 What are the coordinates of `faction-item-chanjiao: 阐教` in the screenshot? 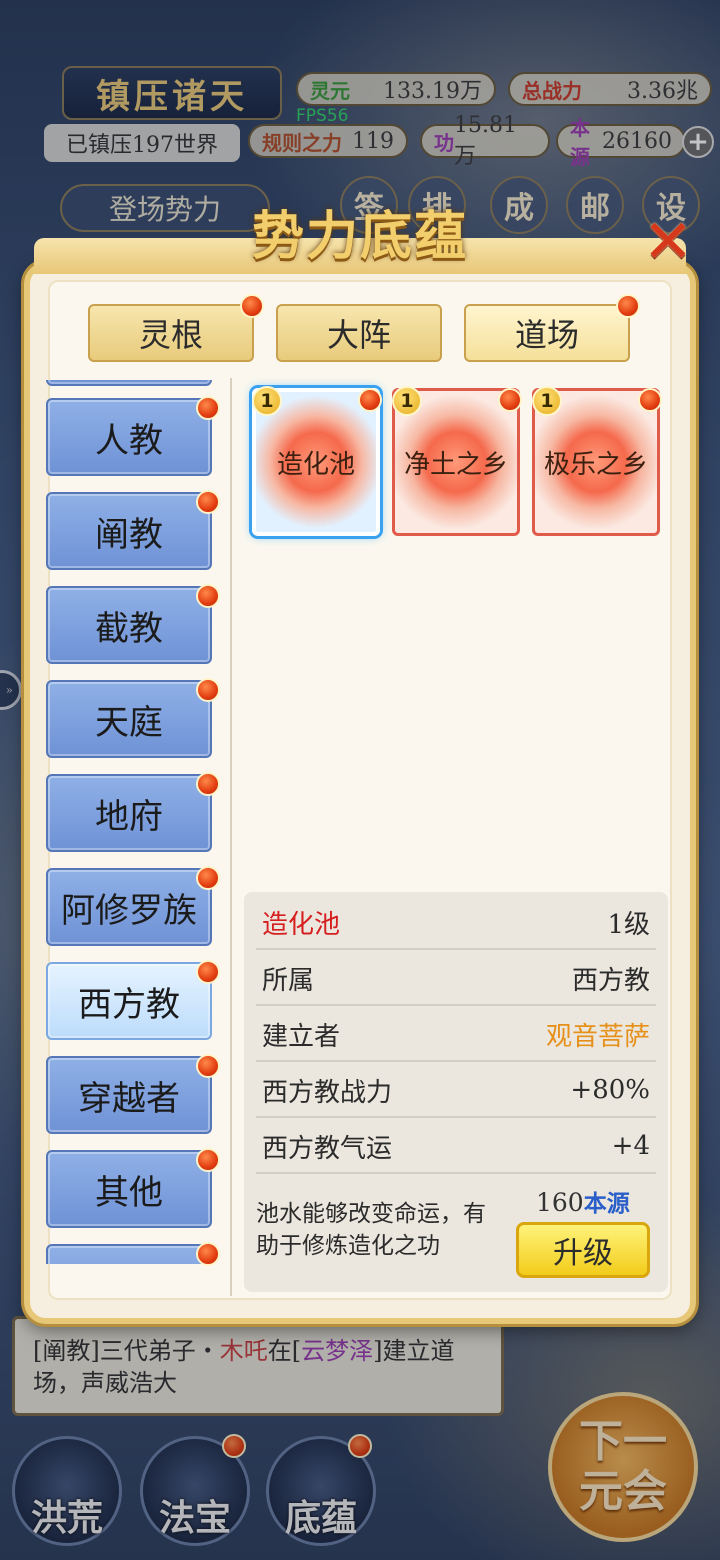 It's located at (129, 531).